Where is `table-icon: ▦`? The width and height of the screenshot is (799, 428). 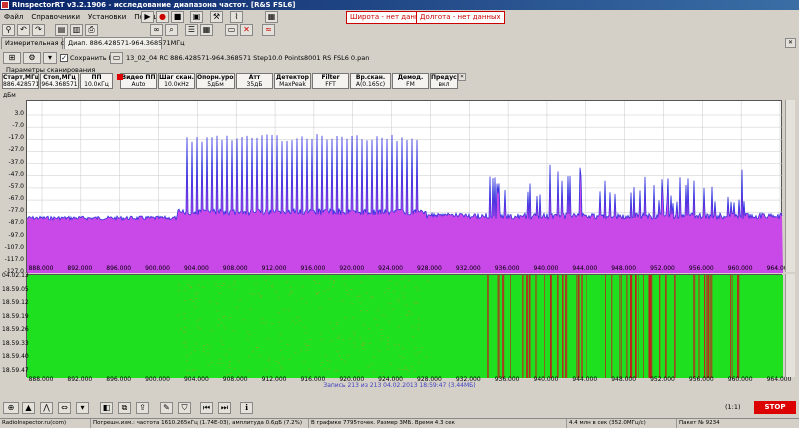 table-icon: ▦ is located at coordinates (206, 30).